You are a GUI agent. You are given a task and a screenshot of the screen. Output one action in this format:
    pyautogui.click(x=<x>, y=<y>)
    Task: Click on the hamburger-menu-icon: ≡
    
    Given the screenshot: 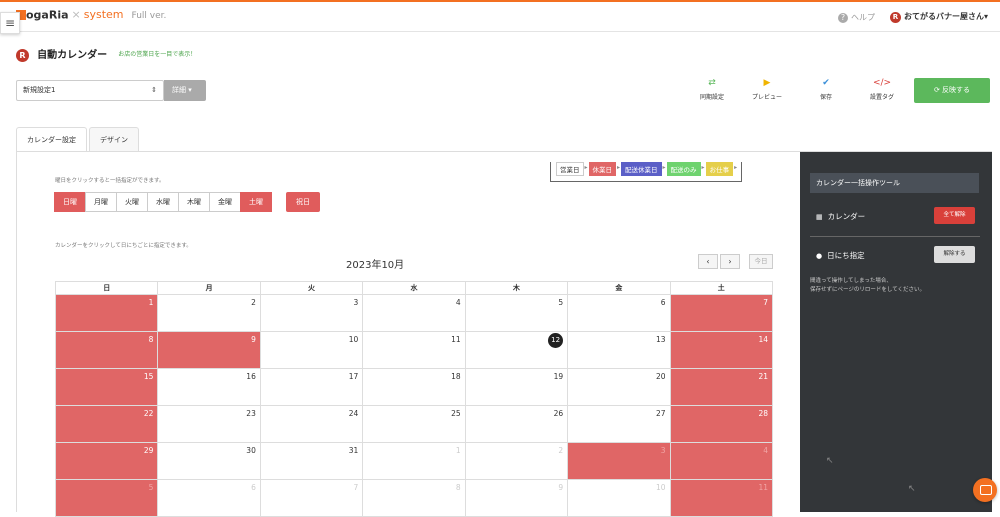 What is the action you would take?
    pyautogui.click(x=10, y=23)
    